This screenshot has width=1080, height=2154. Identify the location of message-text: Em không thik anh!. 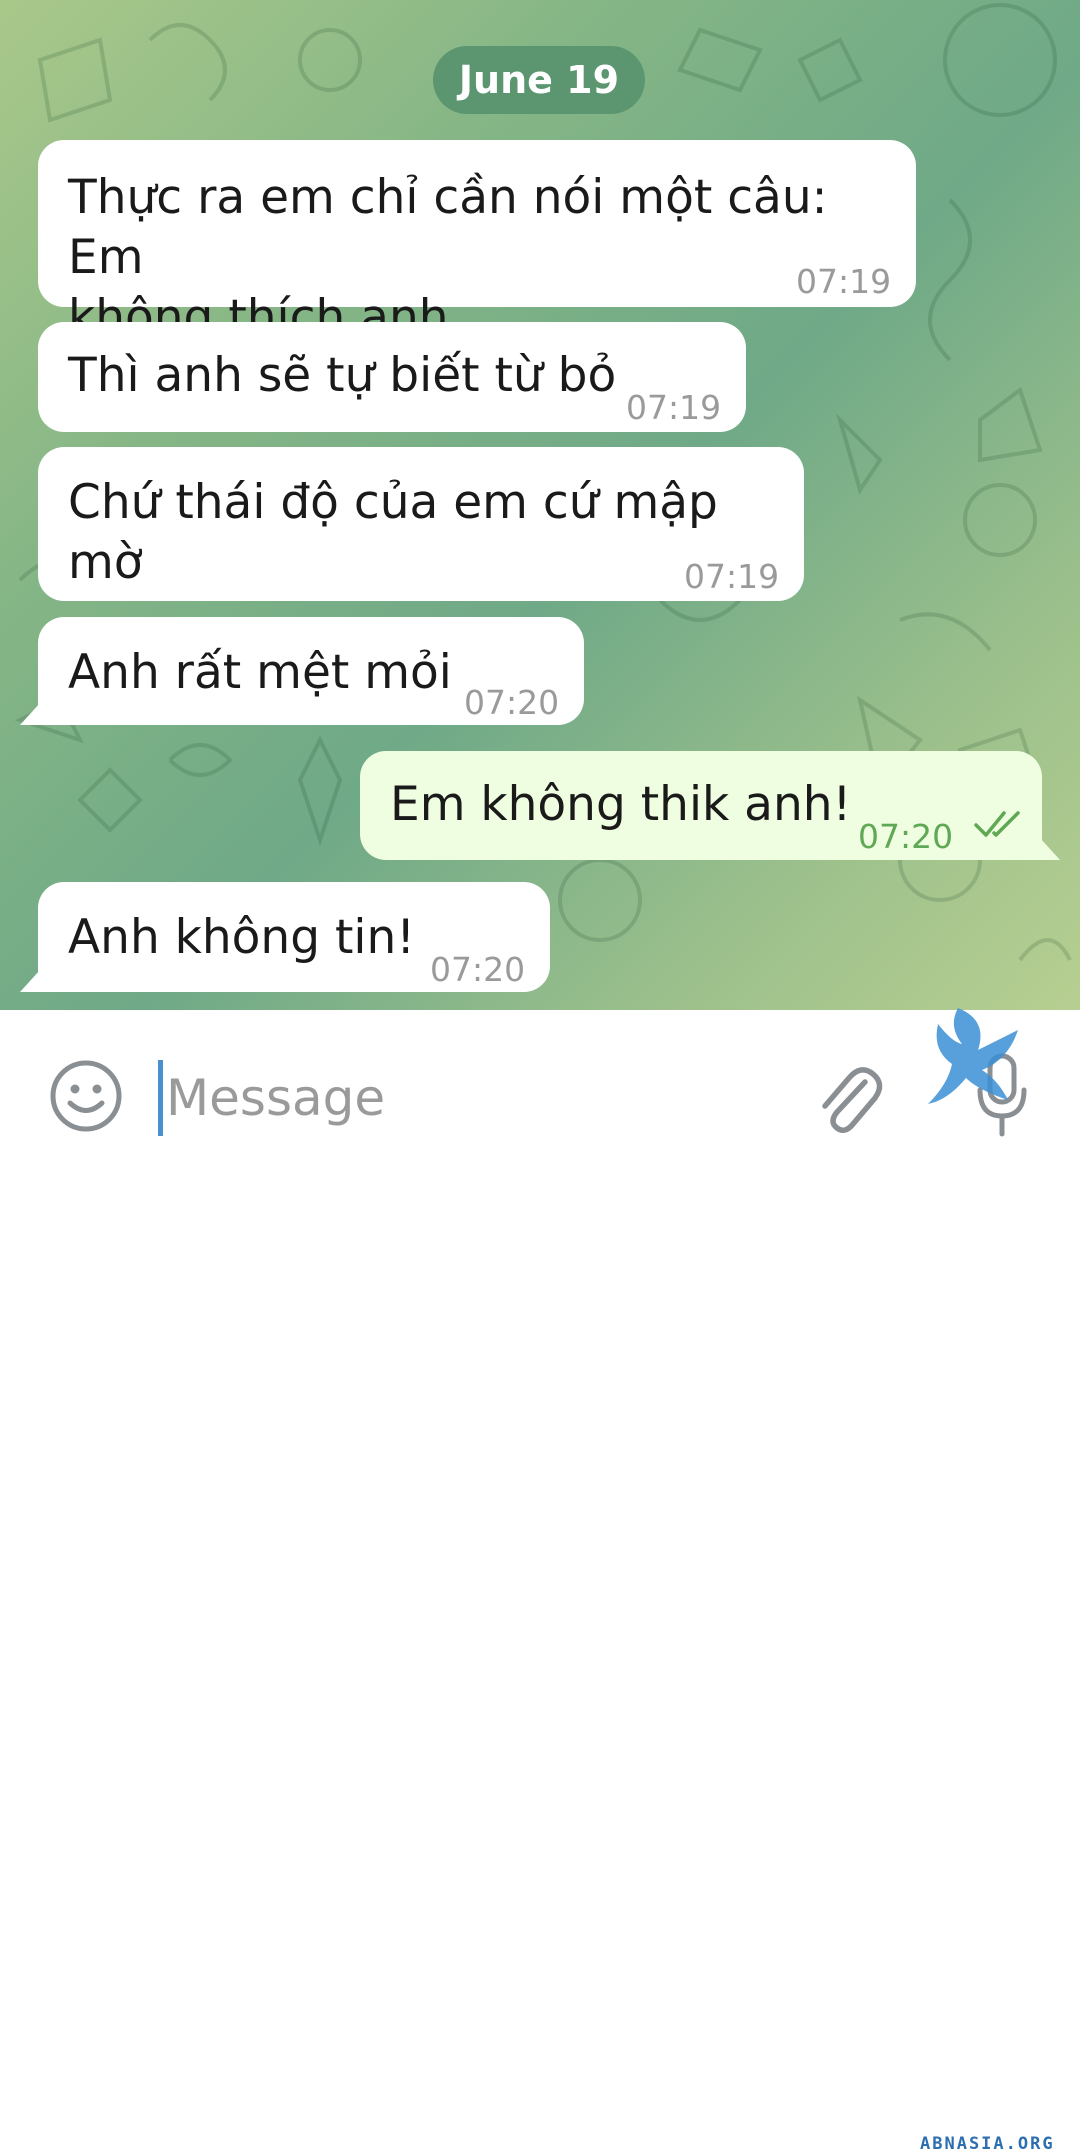
(621, 804).